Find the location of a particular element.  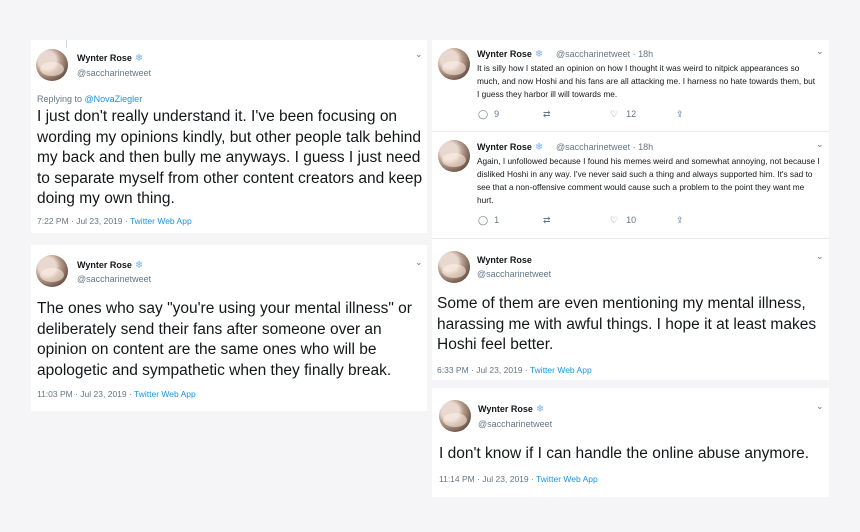

like-count: 10 is located at coordinates (631, 220).